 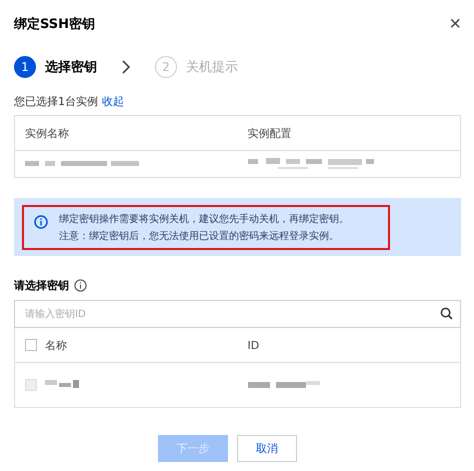 I want to click on dialog-button: 取消, so click(x=267, y=448).